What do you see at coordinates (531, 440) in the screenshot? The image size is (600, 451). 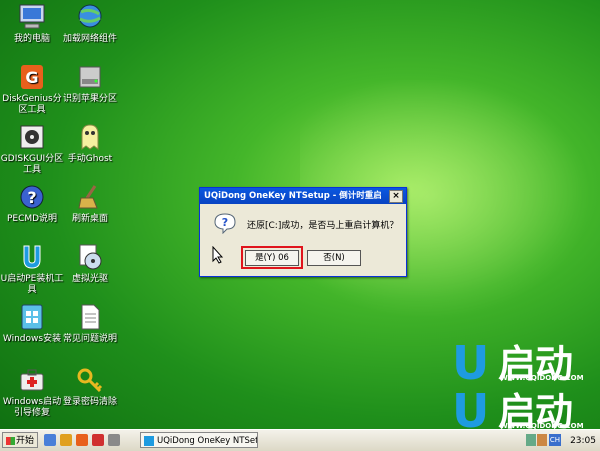 I see `tray-network-icon` at bounding box center [531, 440].